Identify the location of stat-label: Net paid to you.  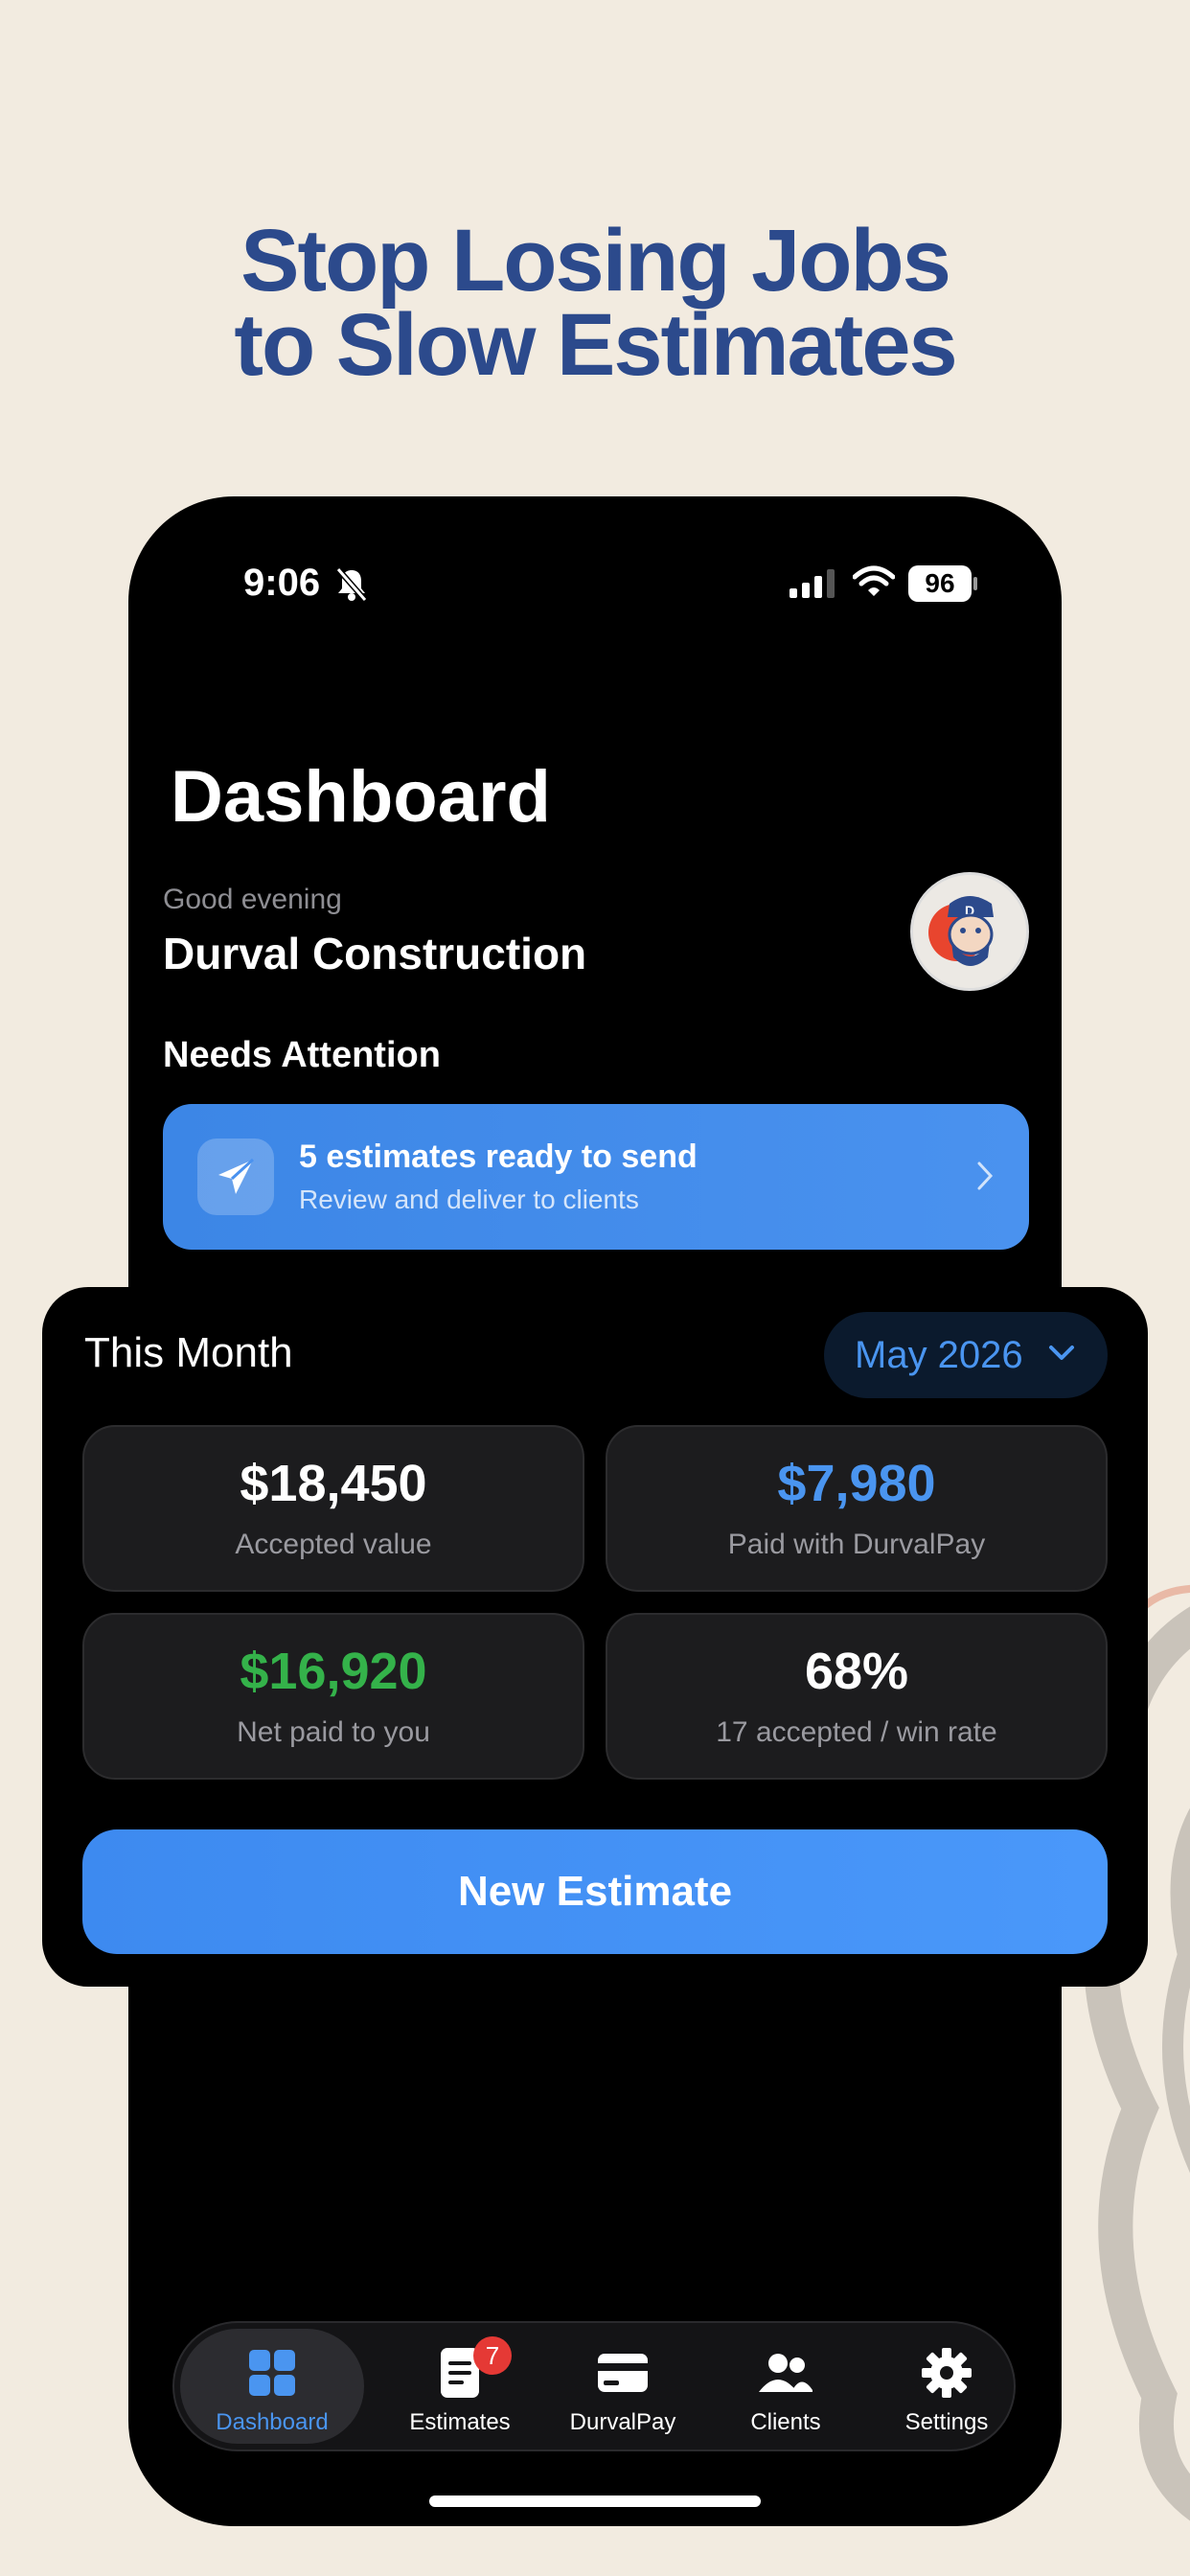
(334, 1732).